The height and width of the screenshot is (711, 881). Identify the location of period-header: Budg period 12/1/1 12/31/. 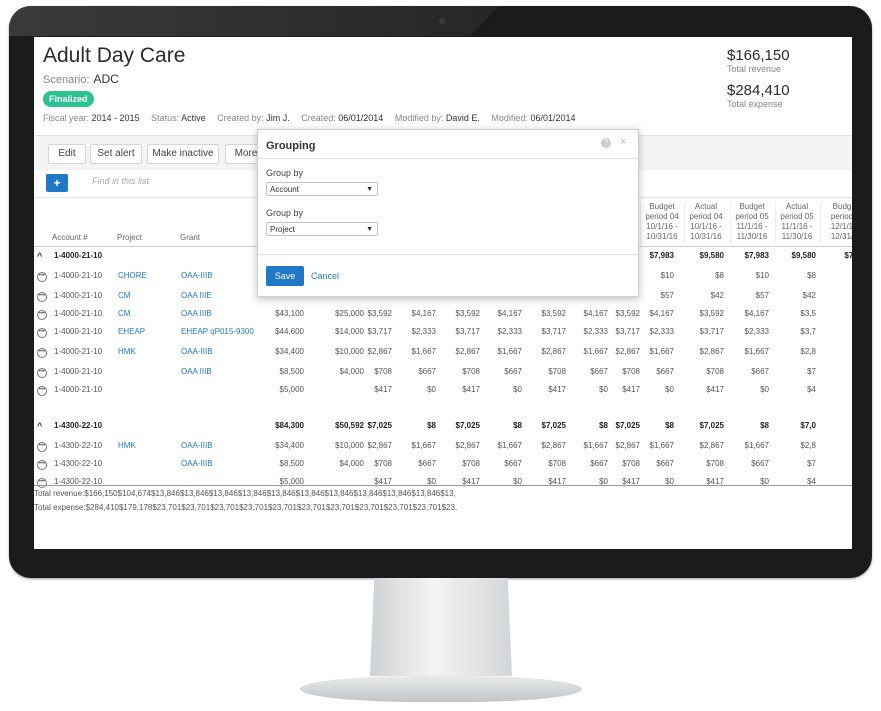
(836, 223).